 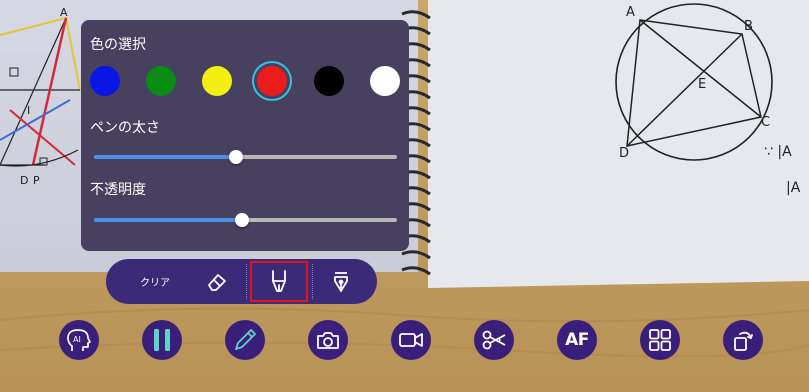 I want to click on pen-width-heading: ペンの太さ, so click(x=125, y=128).